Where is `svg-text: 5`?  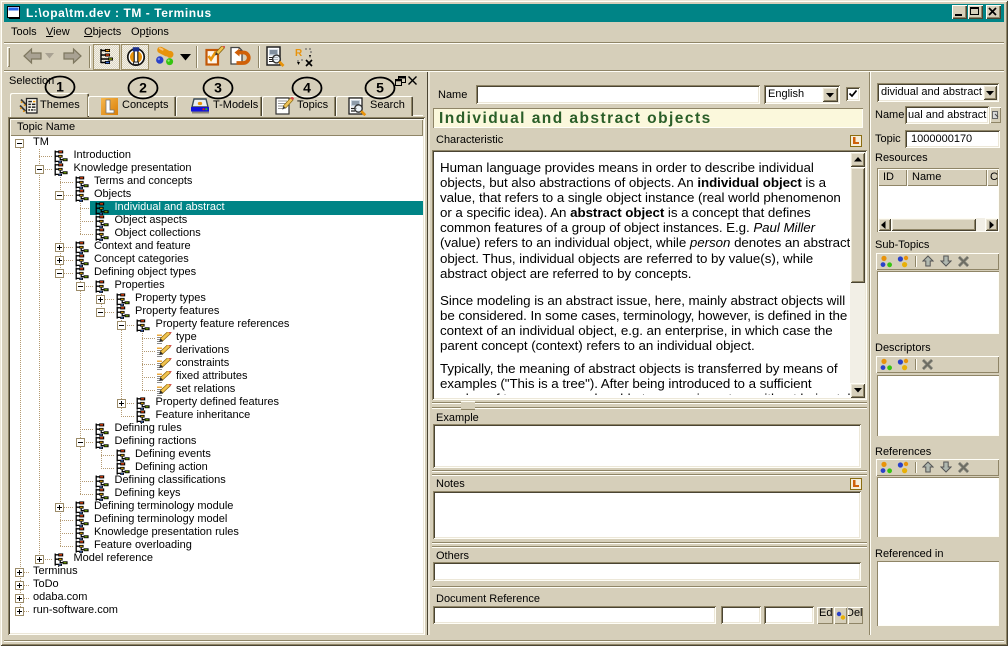
svg-text: 5 is located at coordinates (380, 88).